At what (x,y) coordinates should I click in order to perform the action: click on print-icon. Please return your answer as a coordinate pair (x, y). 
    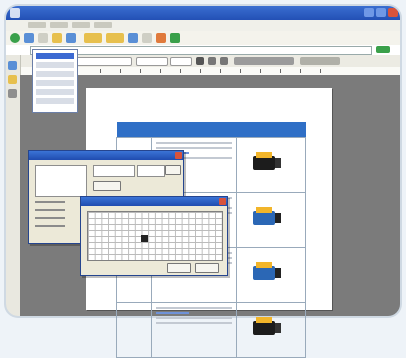
    Looking at the image, I should click on (147, 38).